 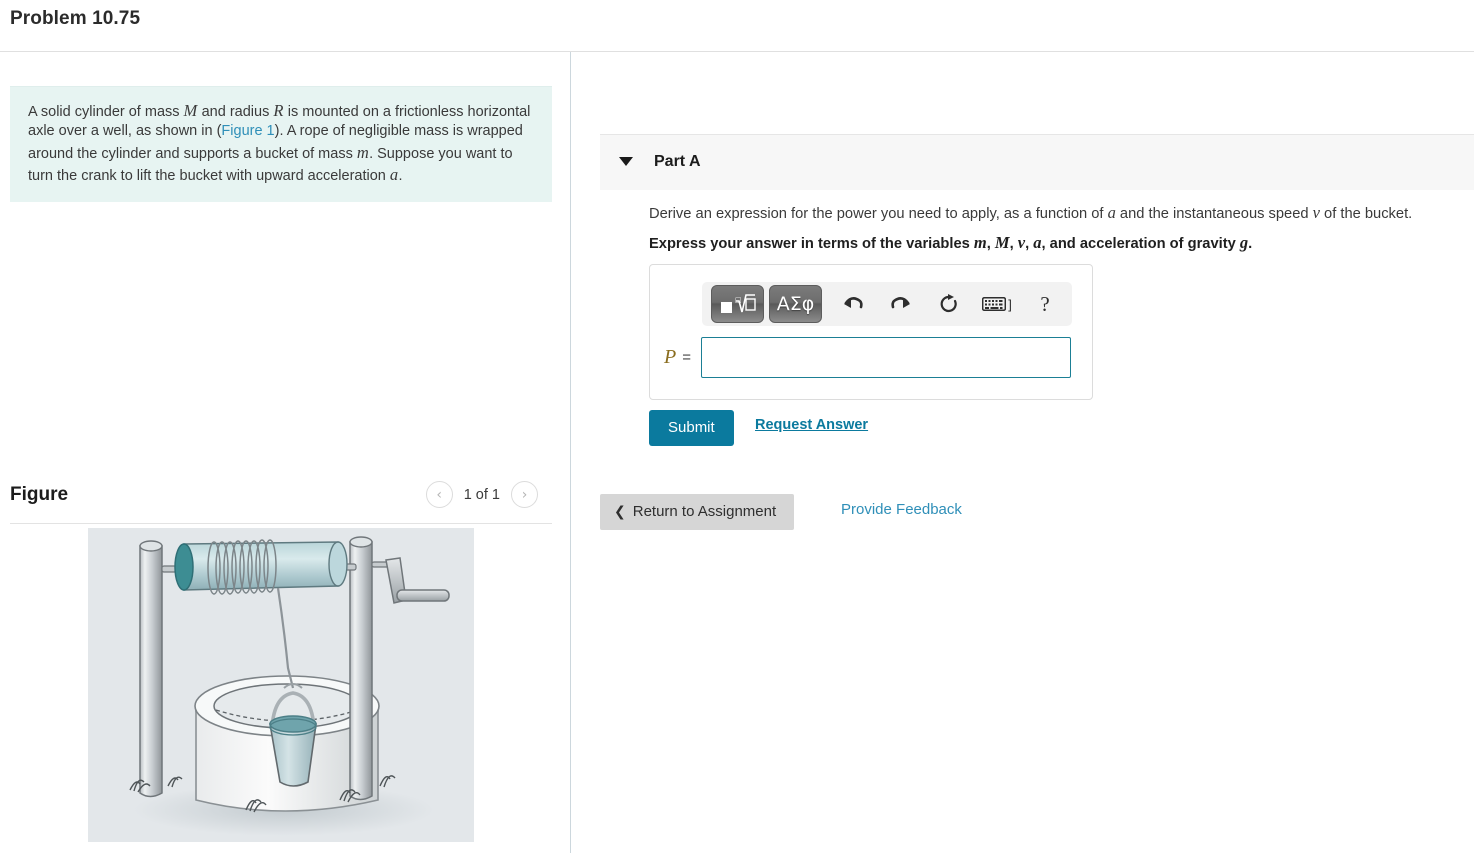 I want to click on question-text-3: of the bucket., so click(x=1366, y=214).